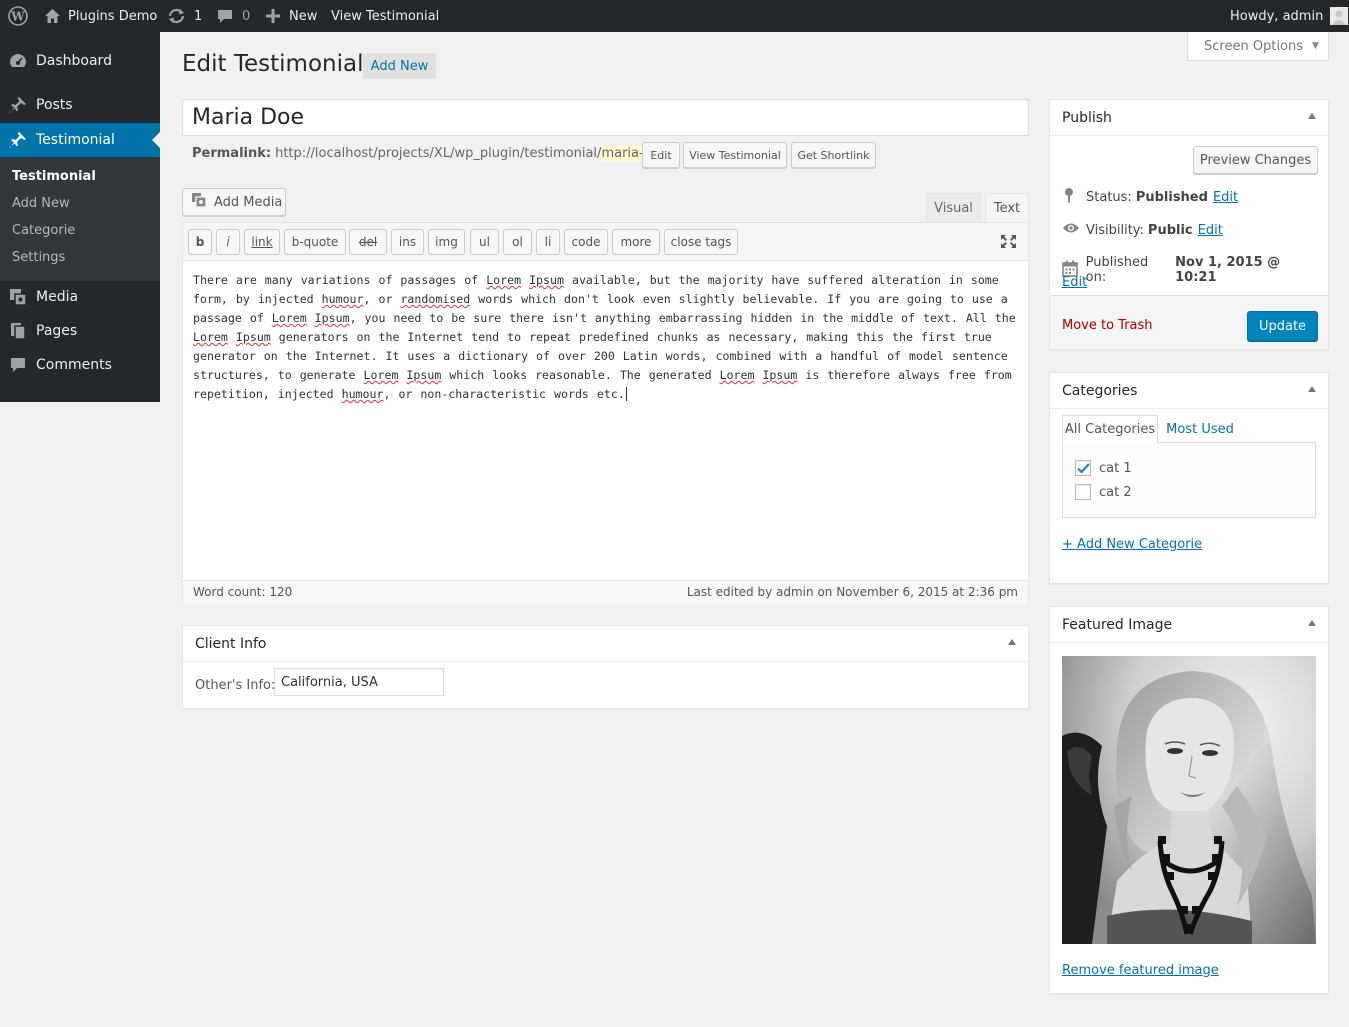 The image size is (1349, 1027). I want to click on tab-most-used: Most Used, so click(1200, 429).